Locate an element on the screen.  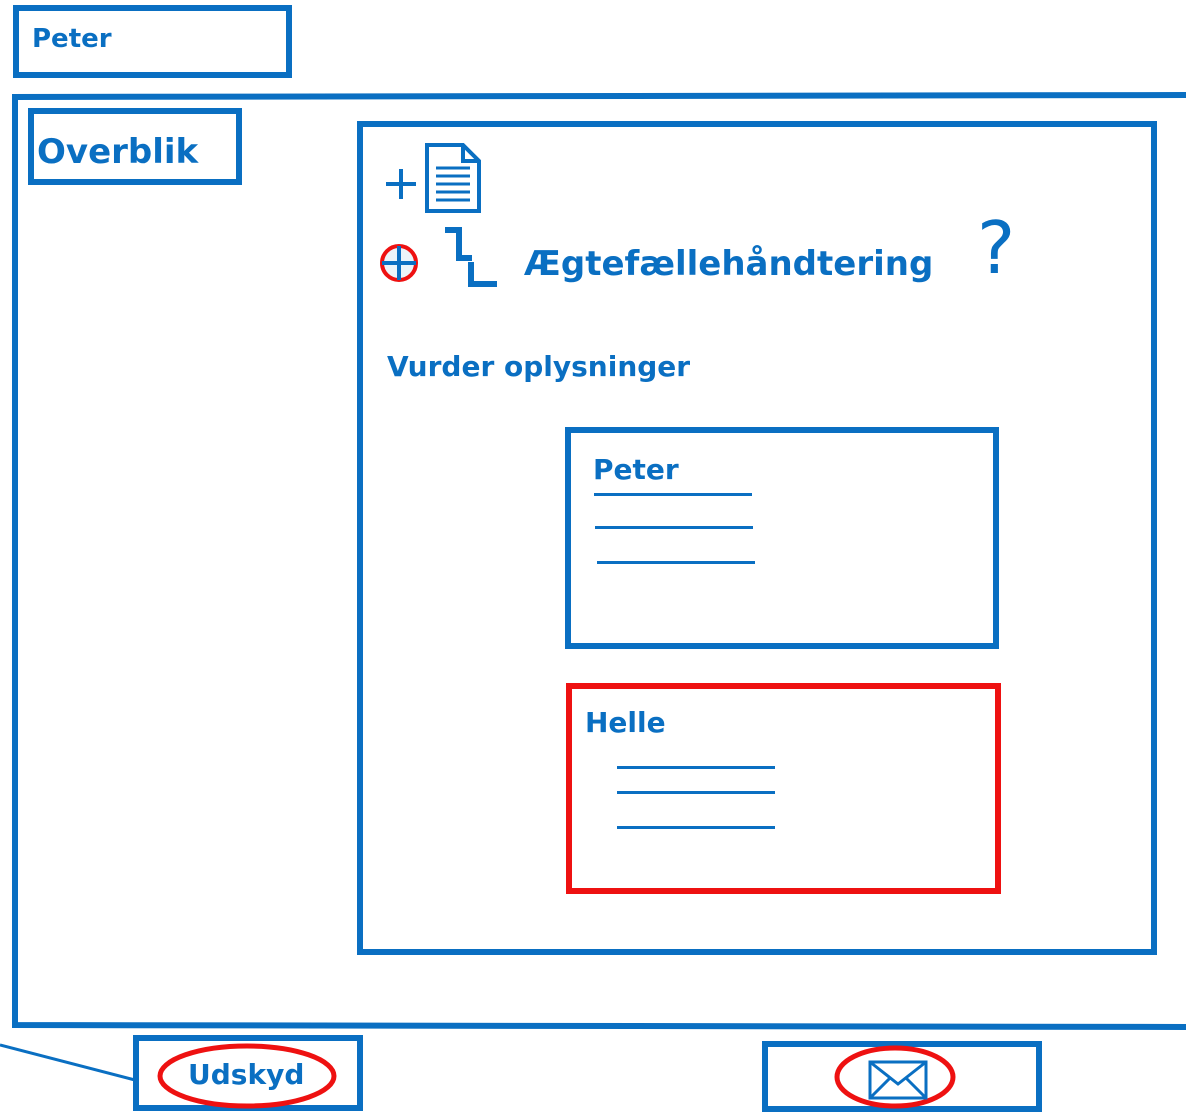
overview-label: Overblik is located at coordinates (118, 152).